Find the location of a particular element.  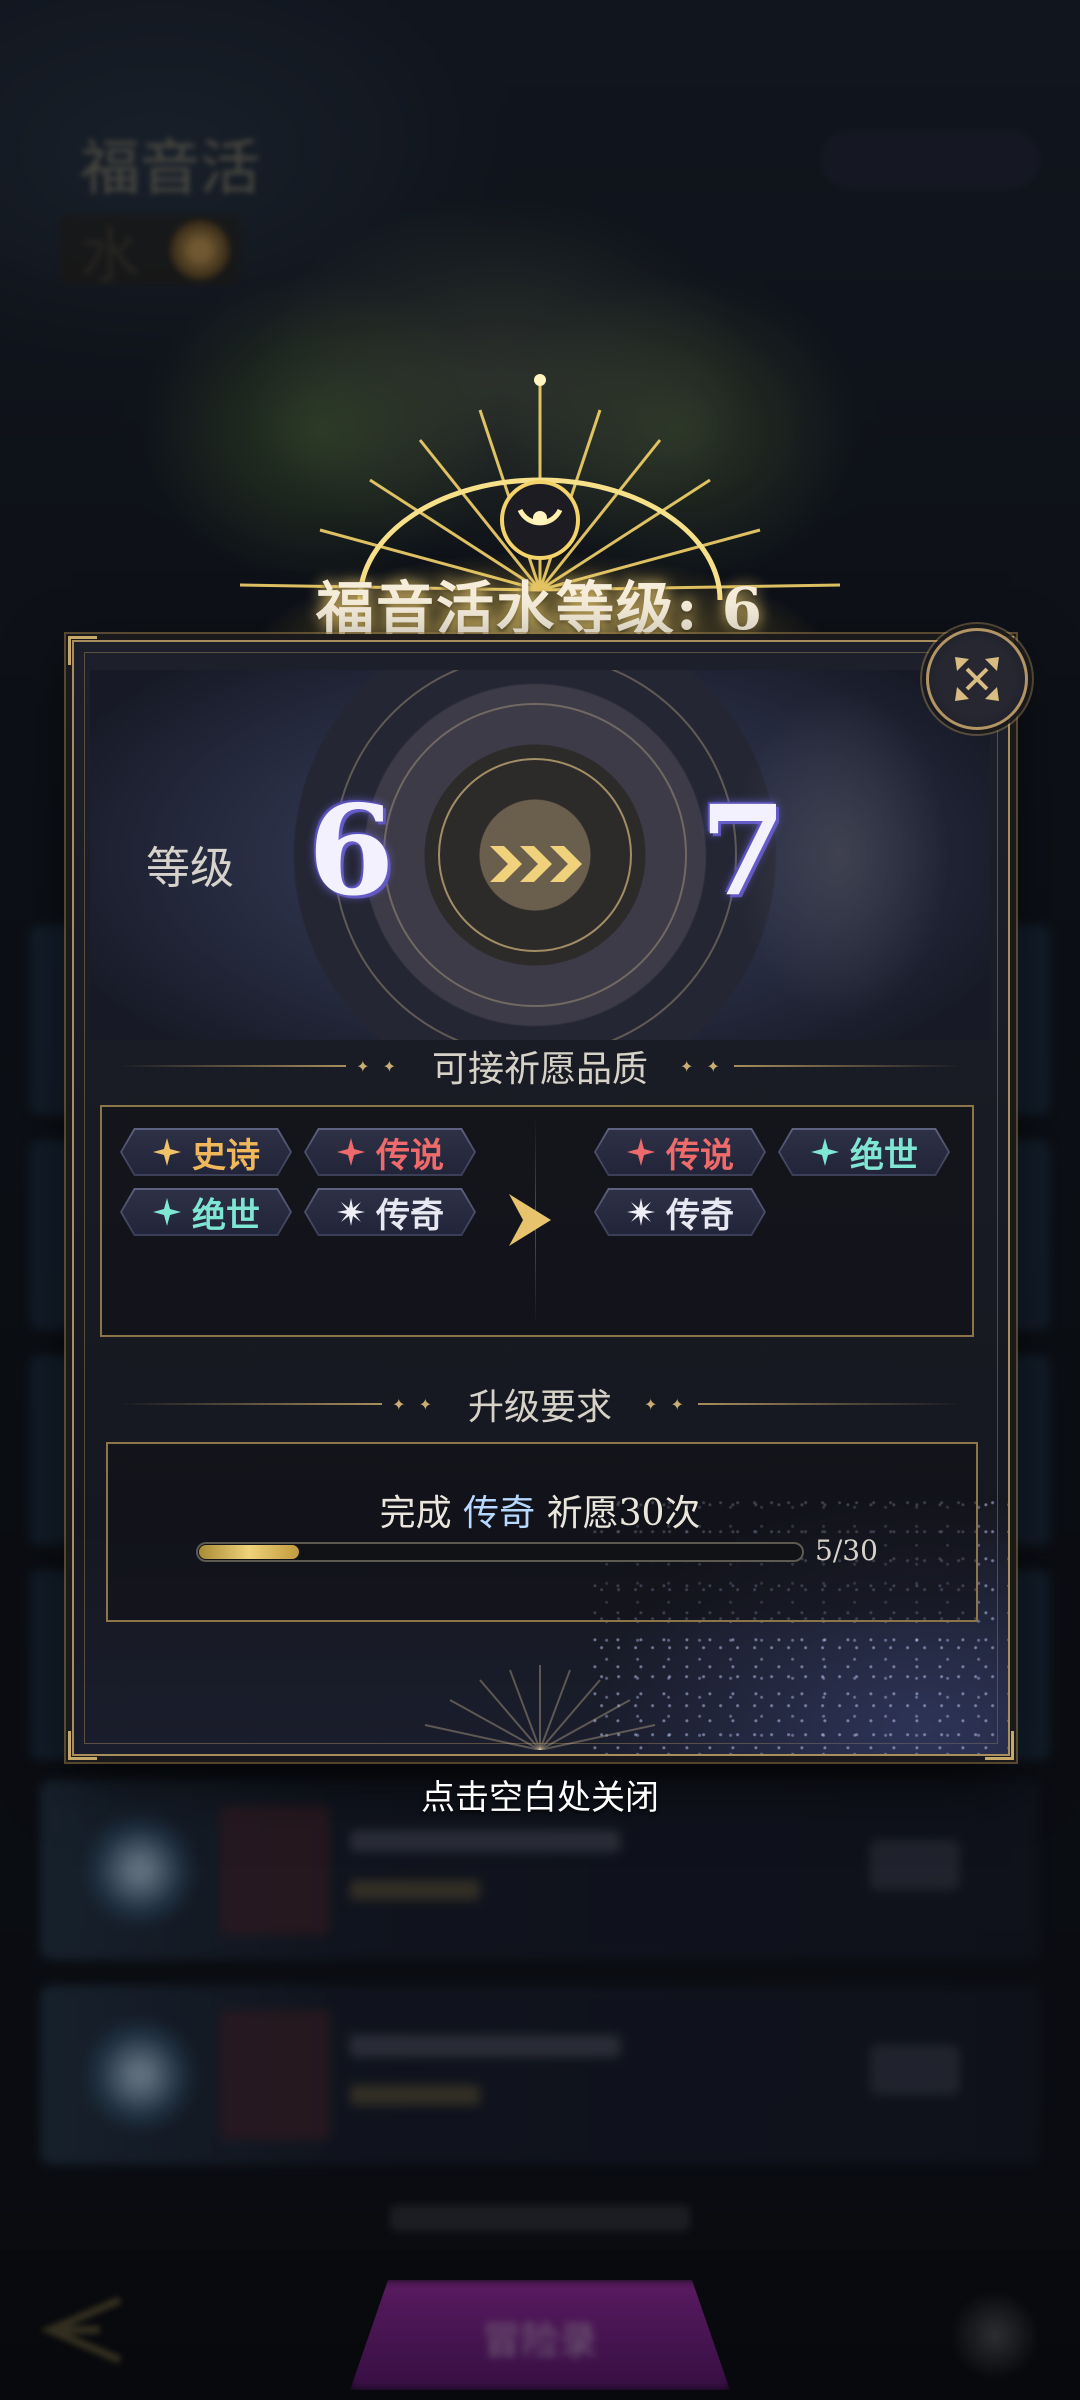

requirement-quality: 传奇 is located at coordinates (499, 1513).